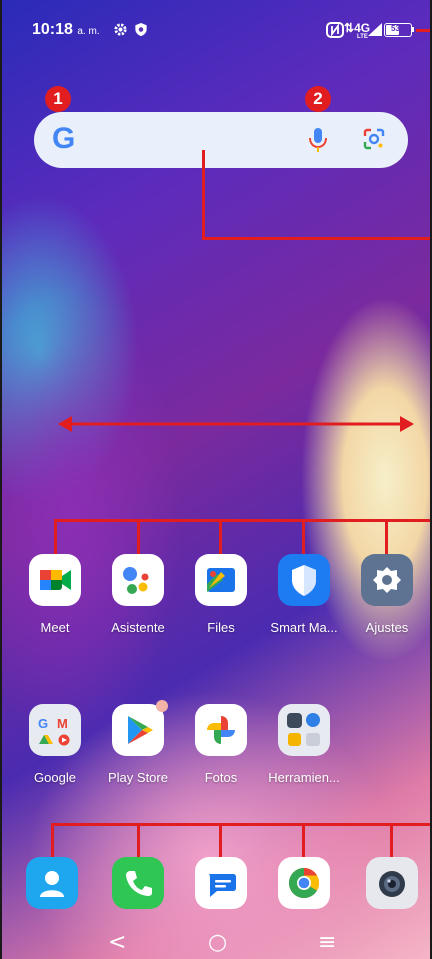 The image size is (432, 959). Describe the element at coordinates (357, 28) in the screenshot. I see `network-type: ⇅4G` at that location.